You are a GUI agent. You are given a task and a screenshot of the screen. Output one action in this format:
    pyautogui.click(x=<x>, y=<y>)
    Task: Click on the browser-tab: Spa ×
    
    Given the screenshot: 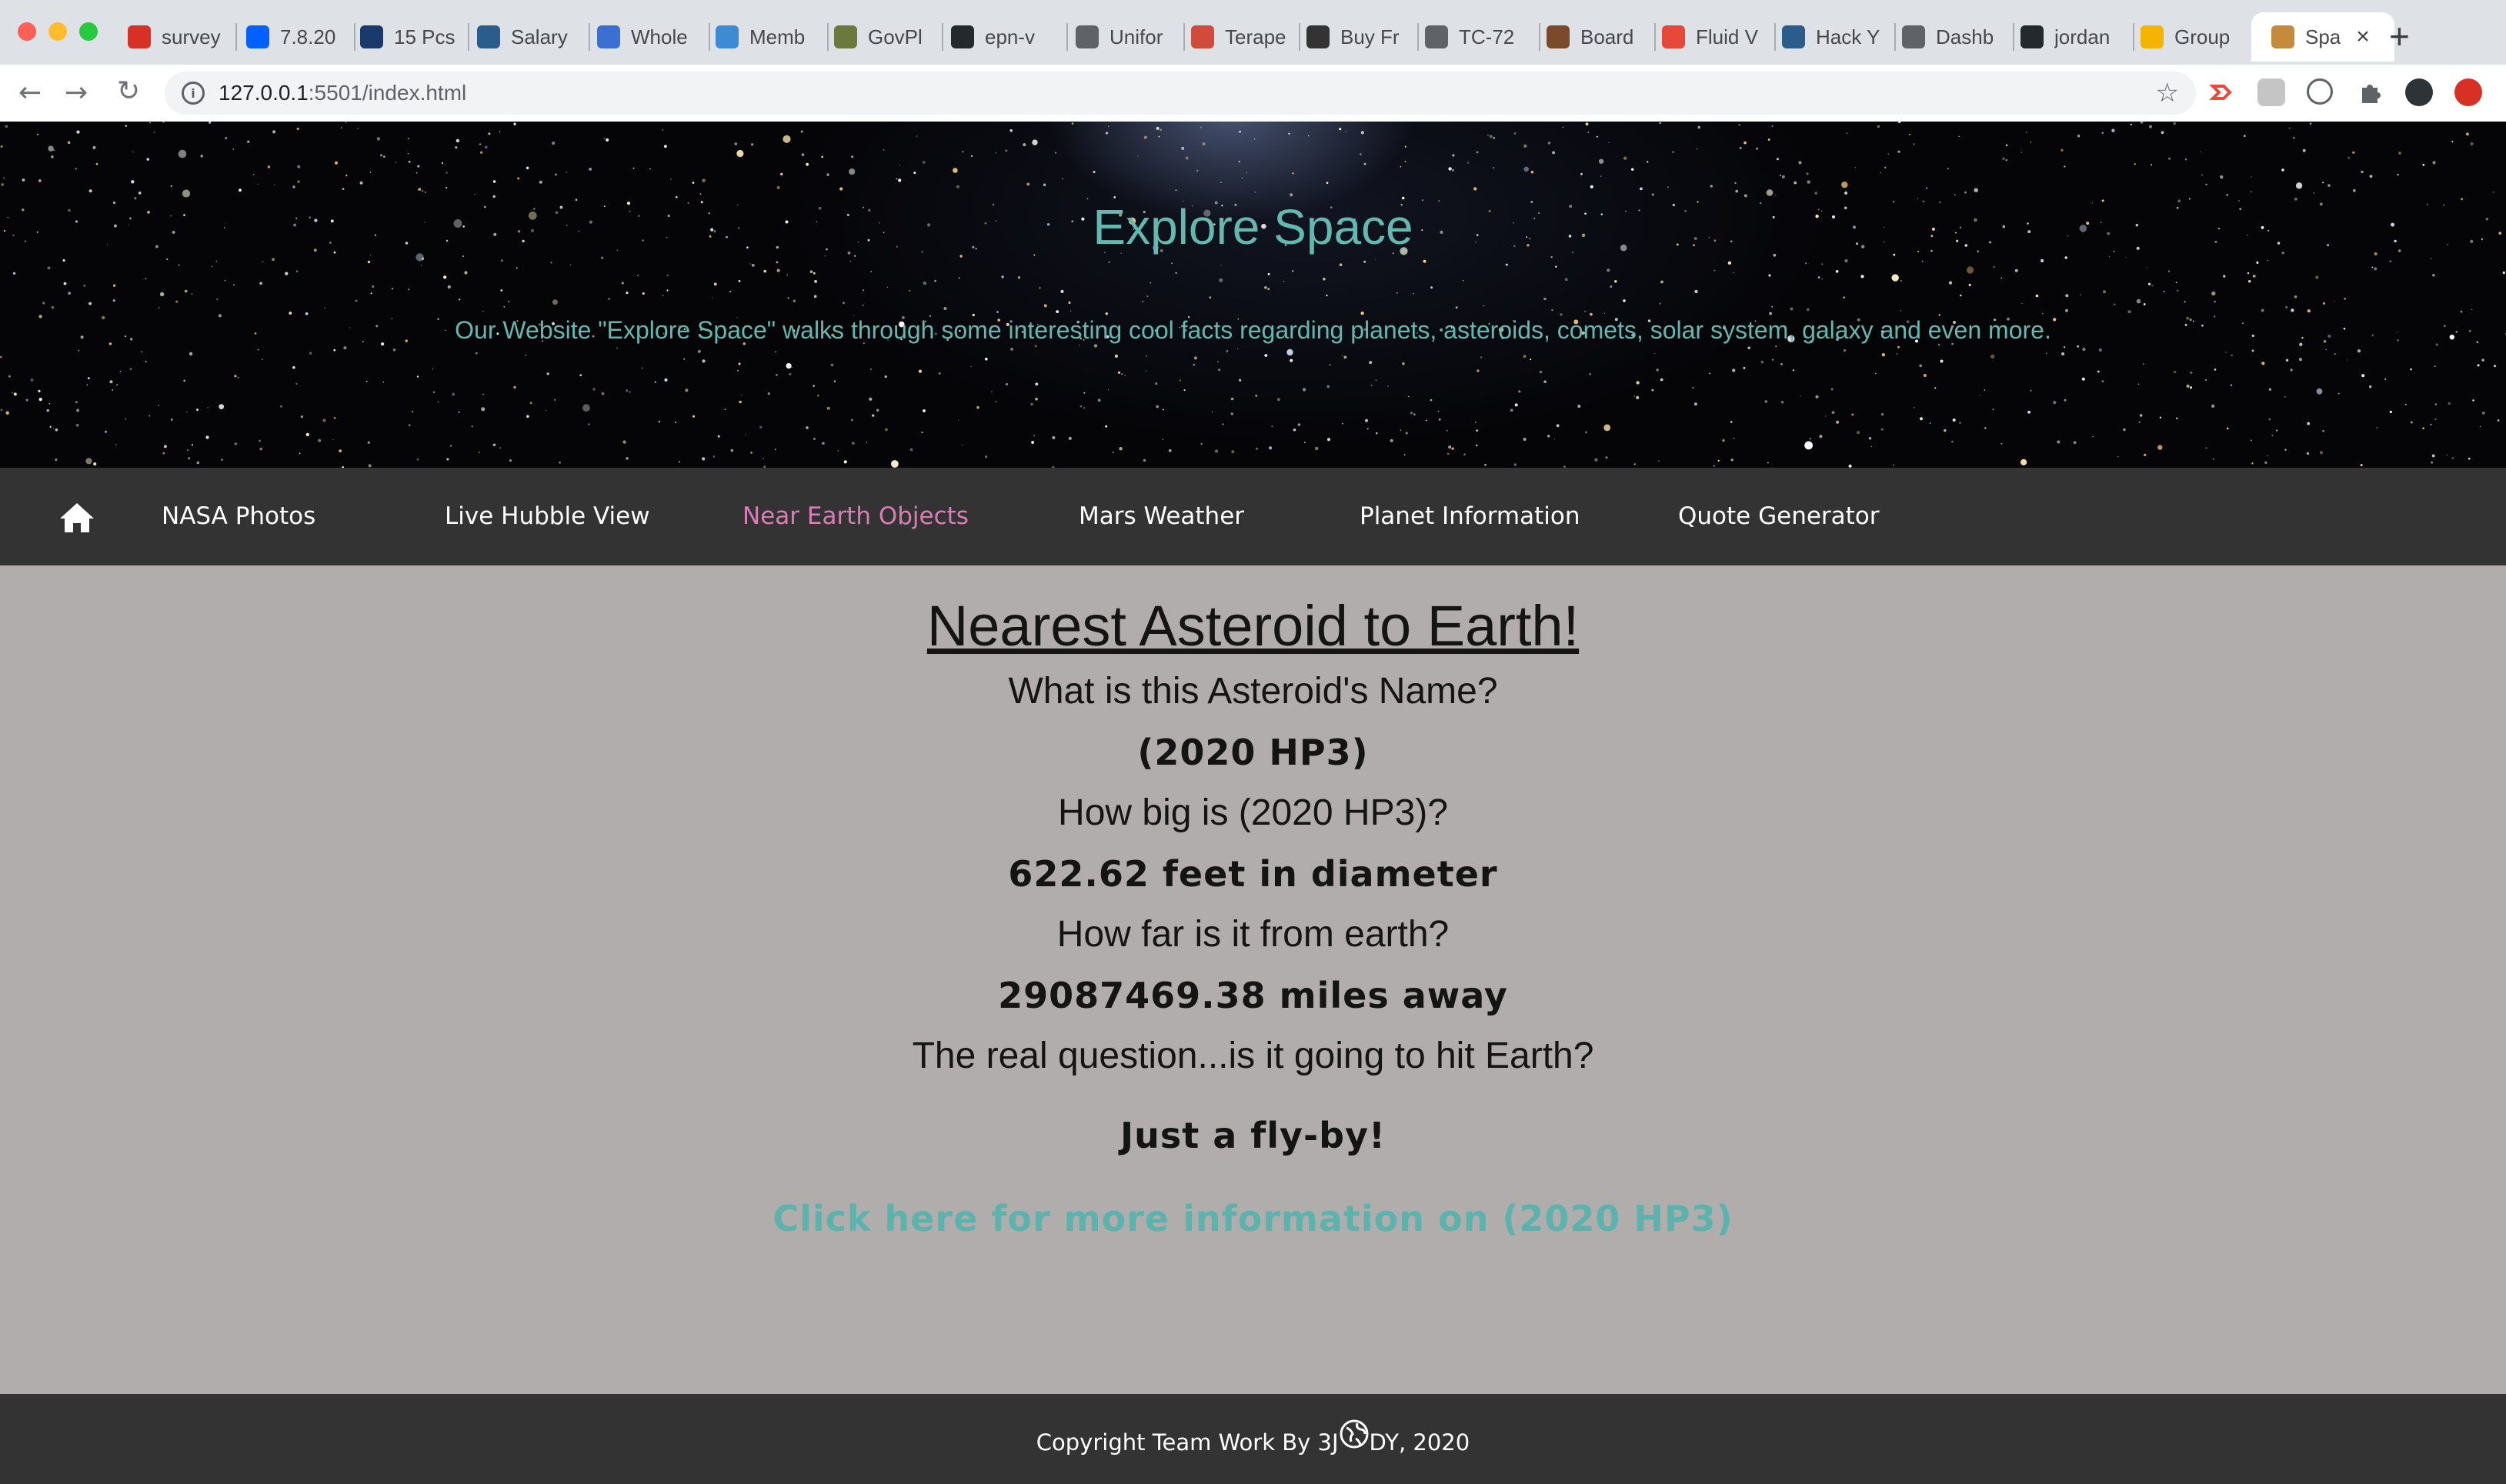 What is the action you would take?
    pyautogui.click(x=2323, y=37)
    